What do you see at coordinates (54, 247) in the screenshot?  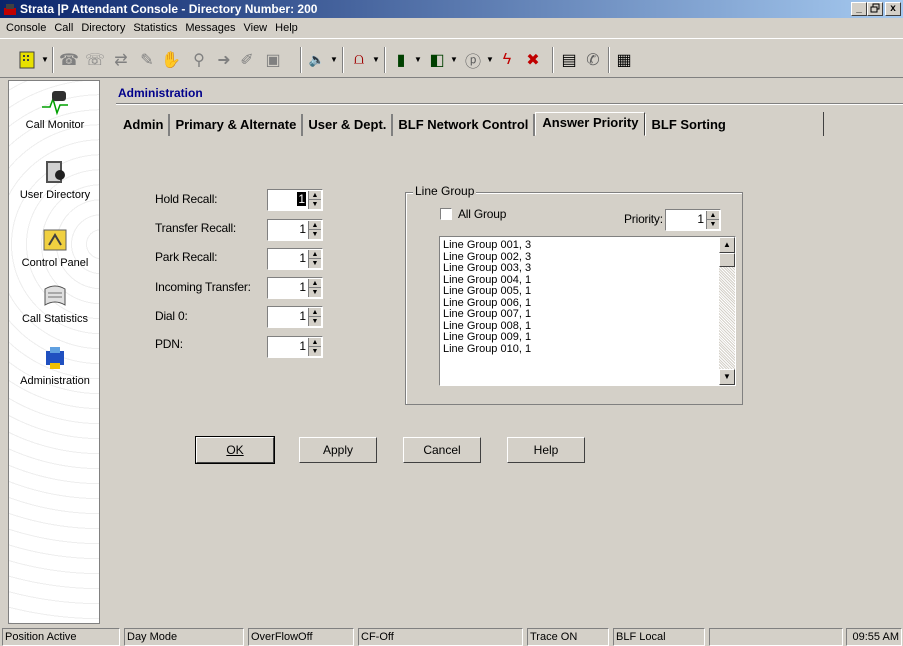 I see `sidebar-item-control-panel: Control Panel` at bounding box center [54, 247].